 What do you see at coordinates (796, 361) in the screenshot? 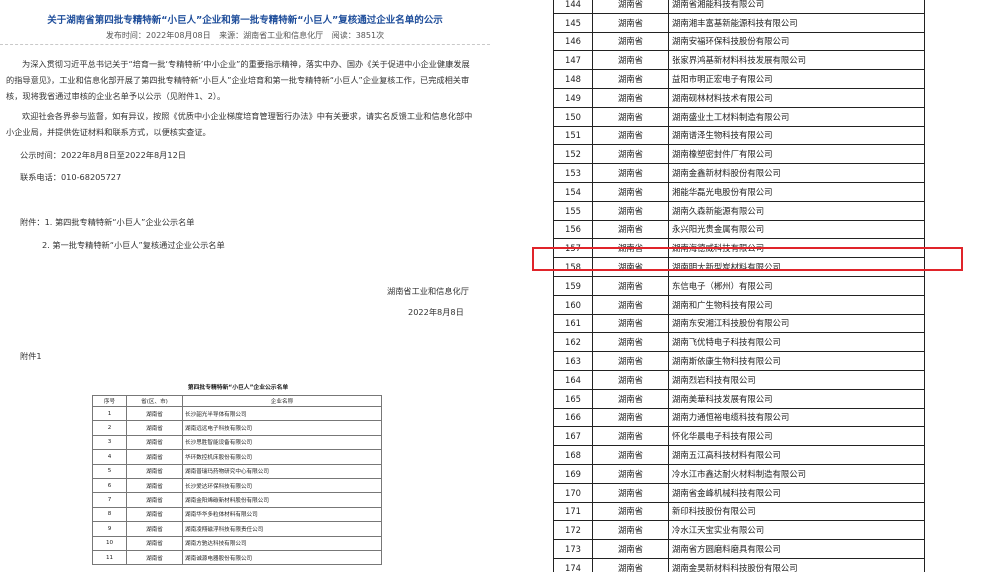
I see `company-name-cell: 湖南斯依康生物科技有限公司` at bounding box center [796, 361].